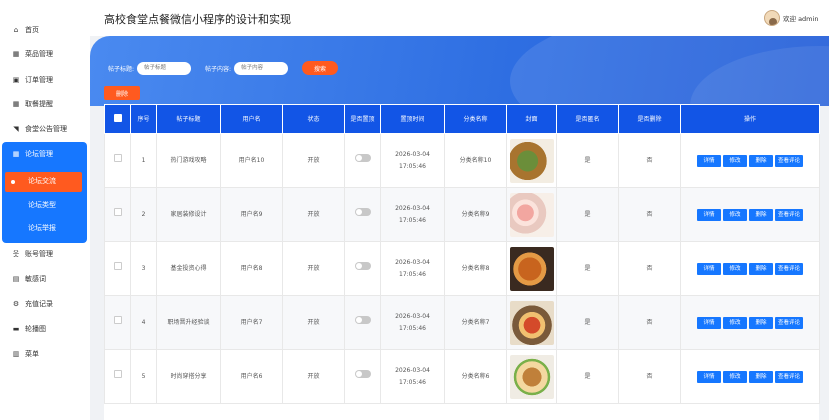 This screenshot has width=829, height=420. Describe the element at coordinates (412, 119) in the screenshot. I see `column-header: 置顶时间` at that location.